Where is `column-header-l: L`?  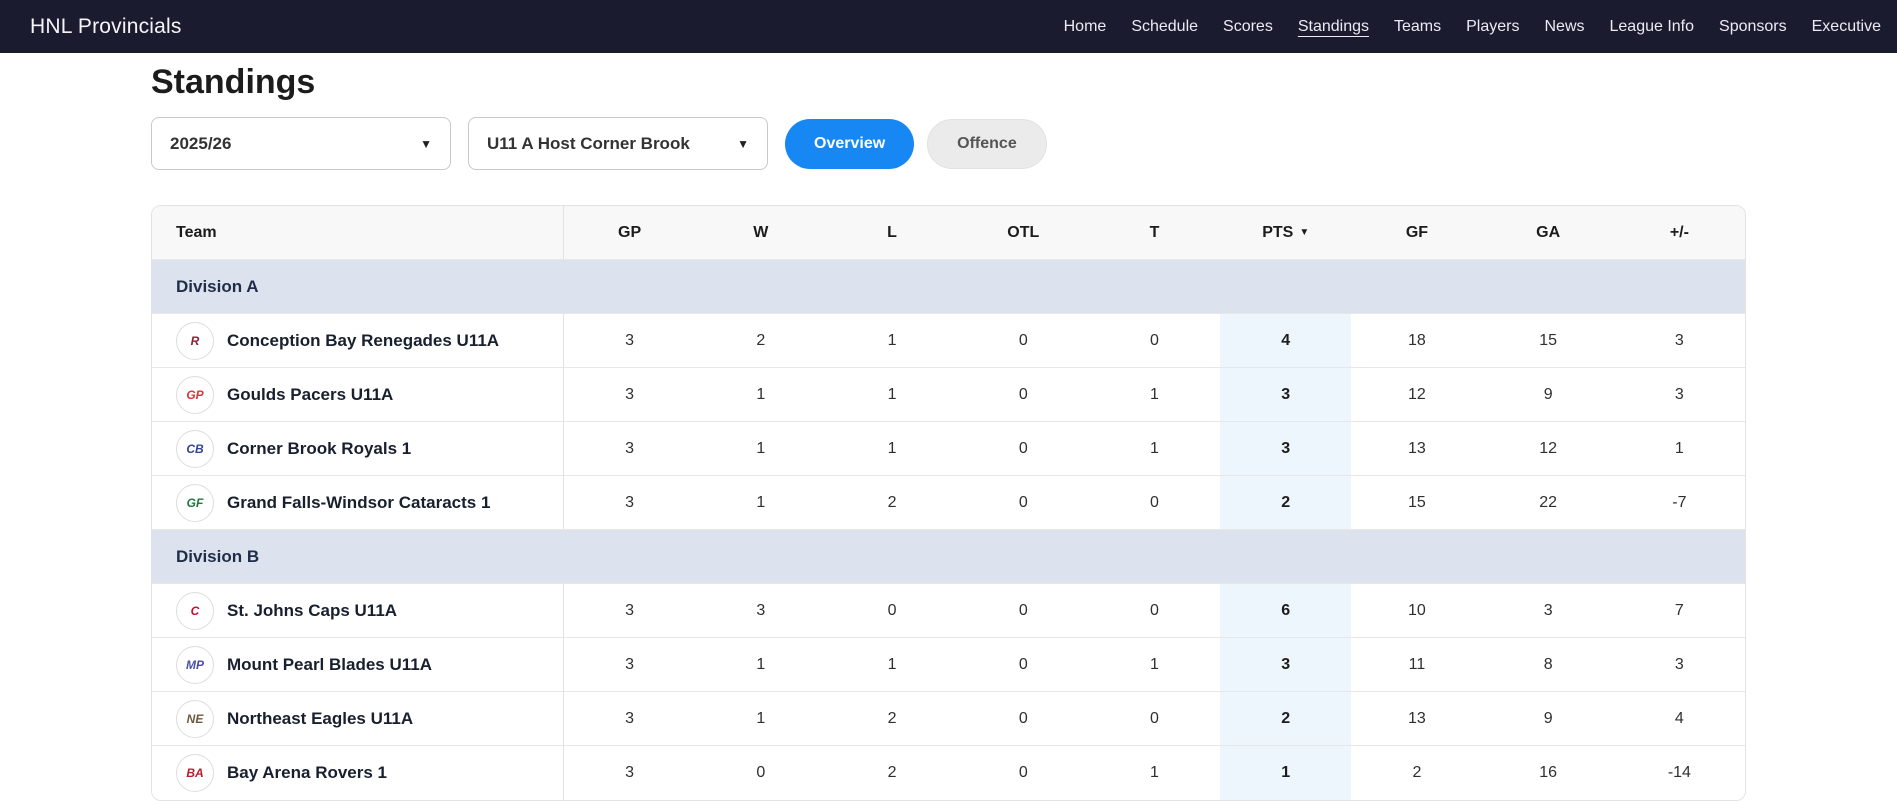
column-header-l: L is located at coordinates (891, 232).